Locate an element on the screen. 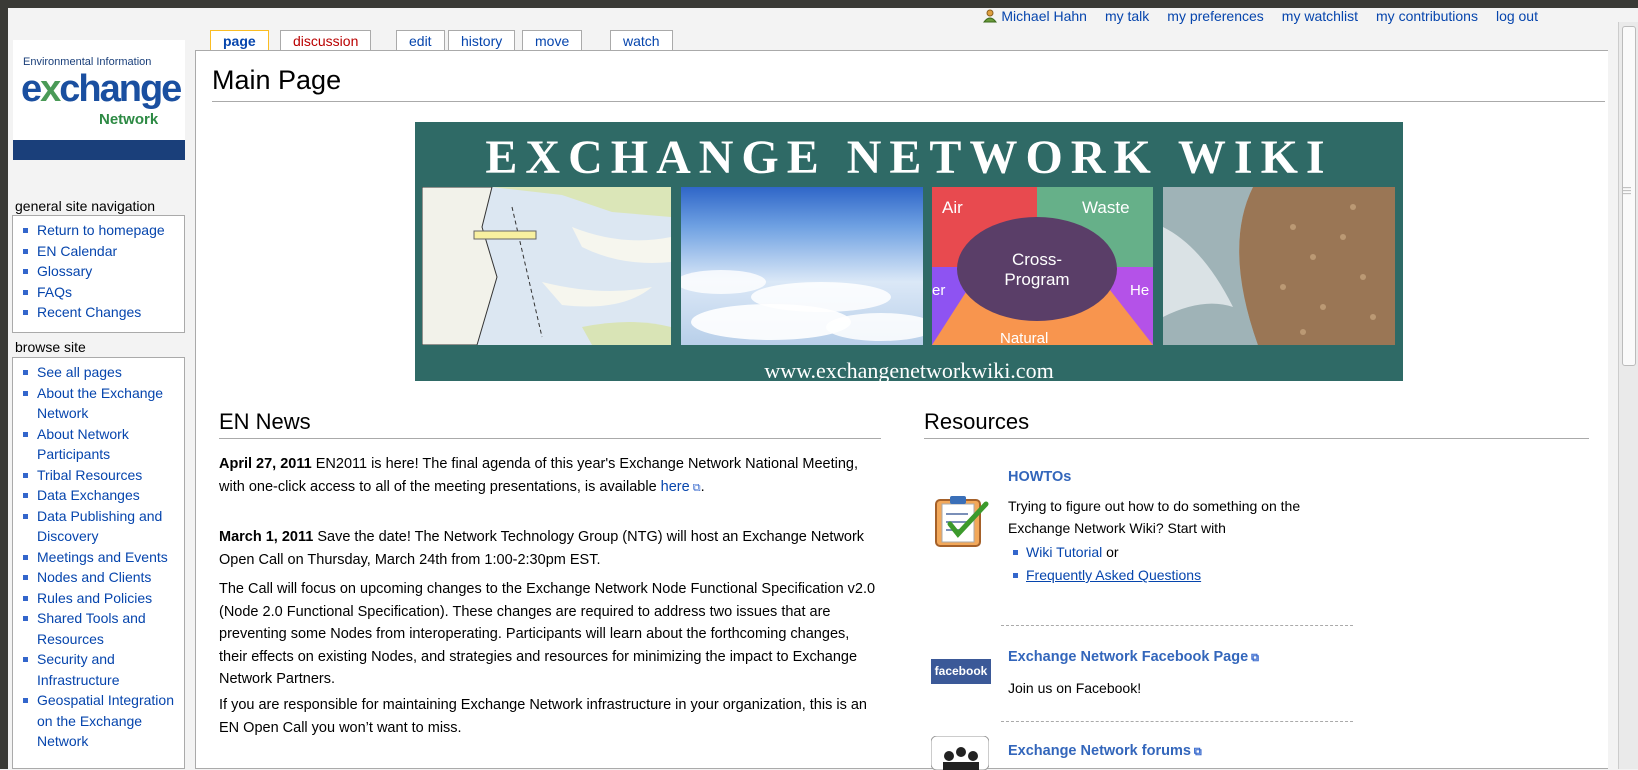 This screenshot has height=770, width=1638. pie-label-bottom: Natural is located at coordinates (1024, 337).